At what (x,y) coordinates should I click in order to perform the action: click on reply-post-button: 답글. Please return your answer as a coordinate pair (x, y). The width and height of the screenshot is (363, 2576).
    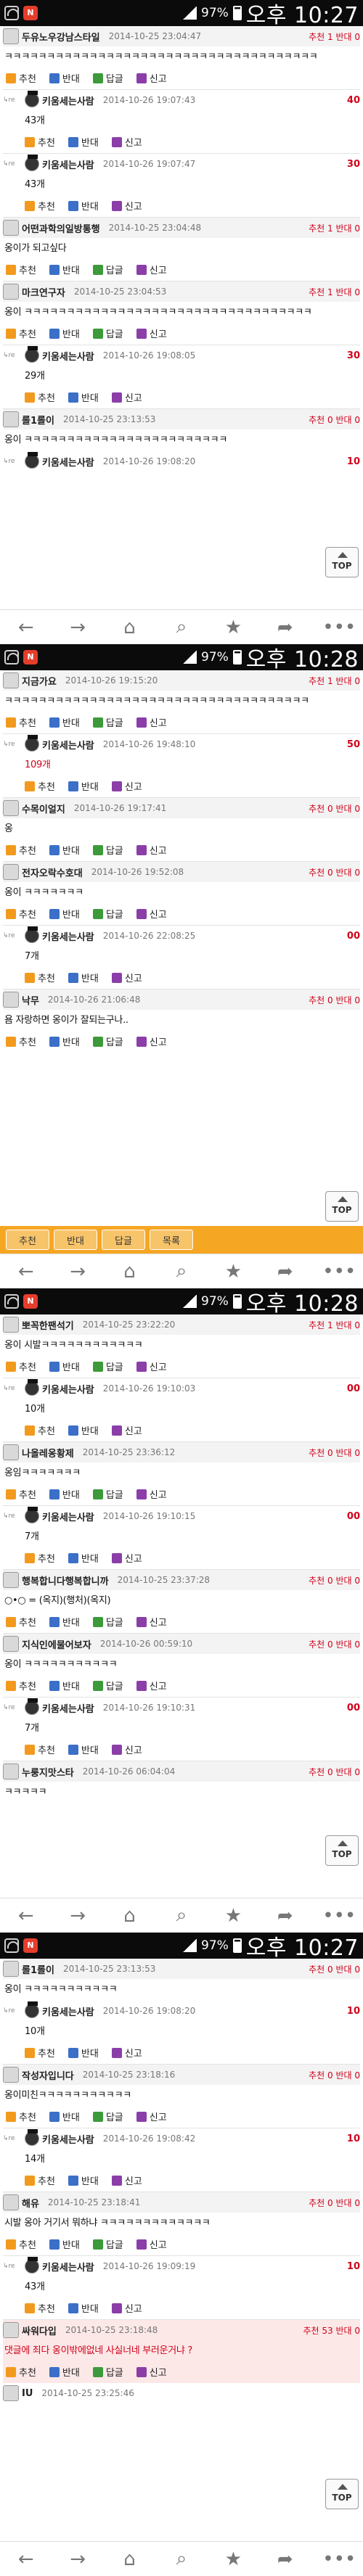
    Looking at the image, I should click on (123, 1240).